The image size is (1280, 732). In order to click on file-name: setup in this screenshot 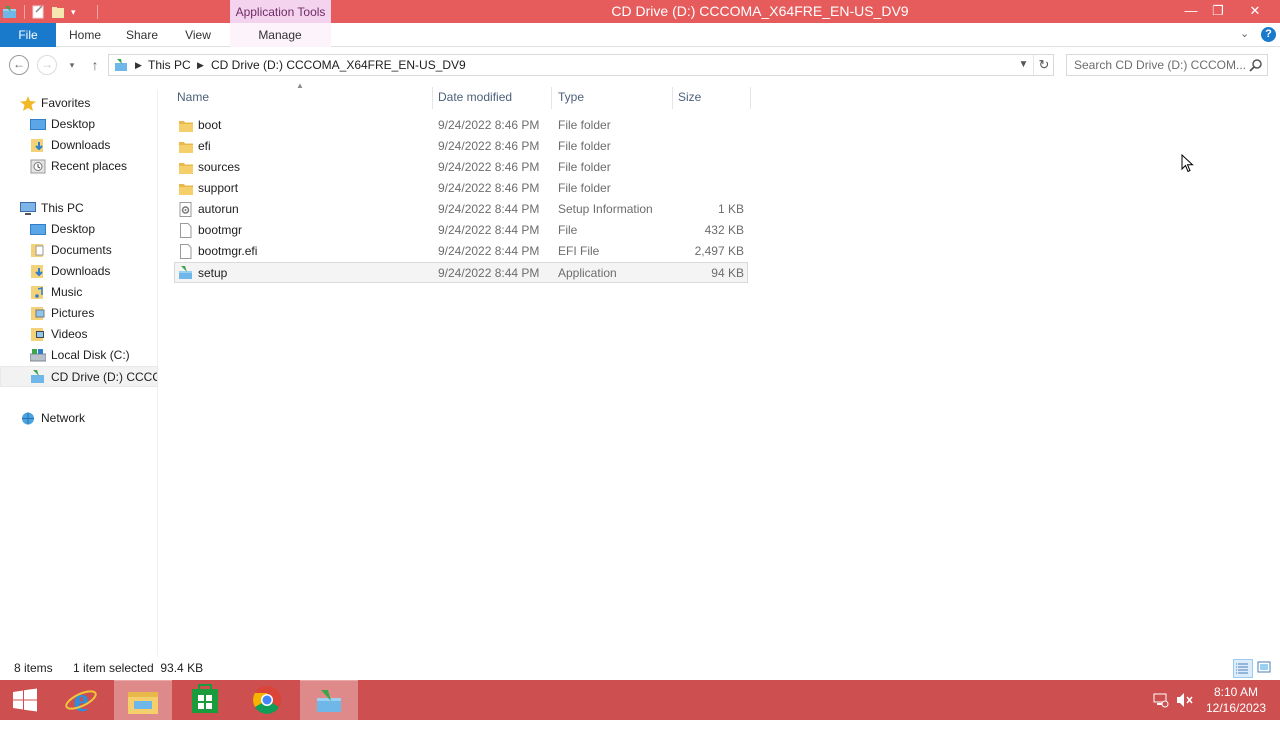, I will do `click(213, 273)`.